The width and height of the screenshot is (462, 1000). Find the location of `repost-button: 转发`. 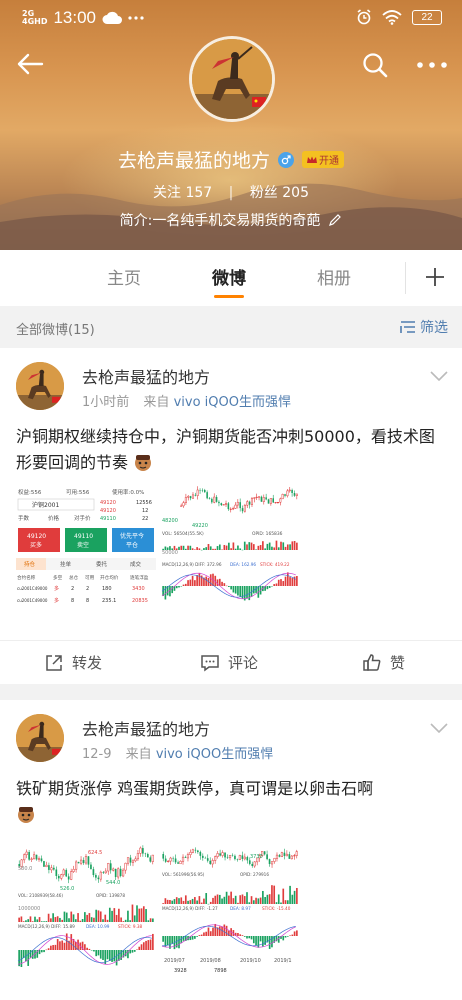

repost-button: 转发 is located at coordinates (73, 662).